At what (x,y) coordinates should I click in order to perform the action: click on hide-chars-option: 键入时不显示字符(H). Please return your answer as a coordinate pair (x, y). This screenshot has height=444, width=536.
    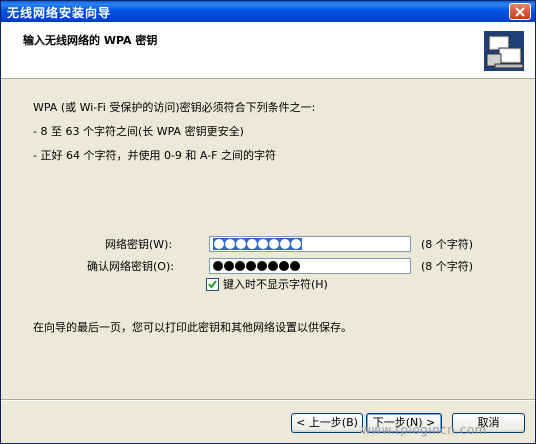
    Looking at the image, I should click on (267, 284).